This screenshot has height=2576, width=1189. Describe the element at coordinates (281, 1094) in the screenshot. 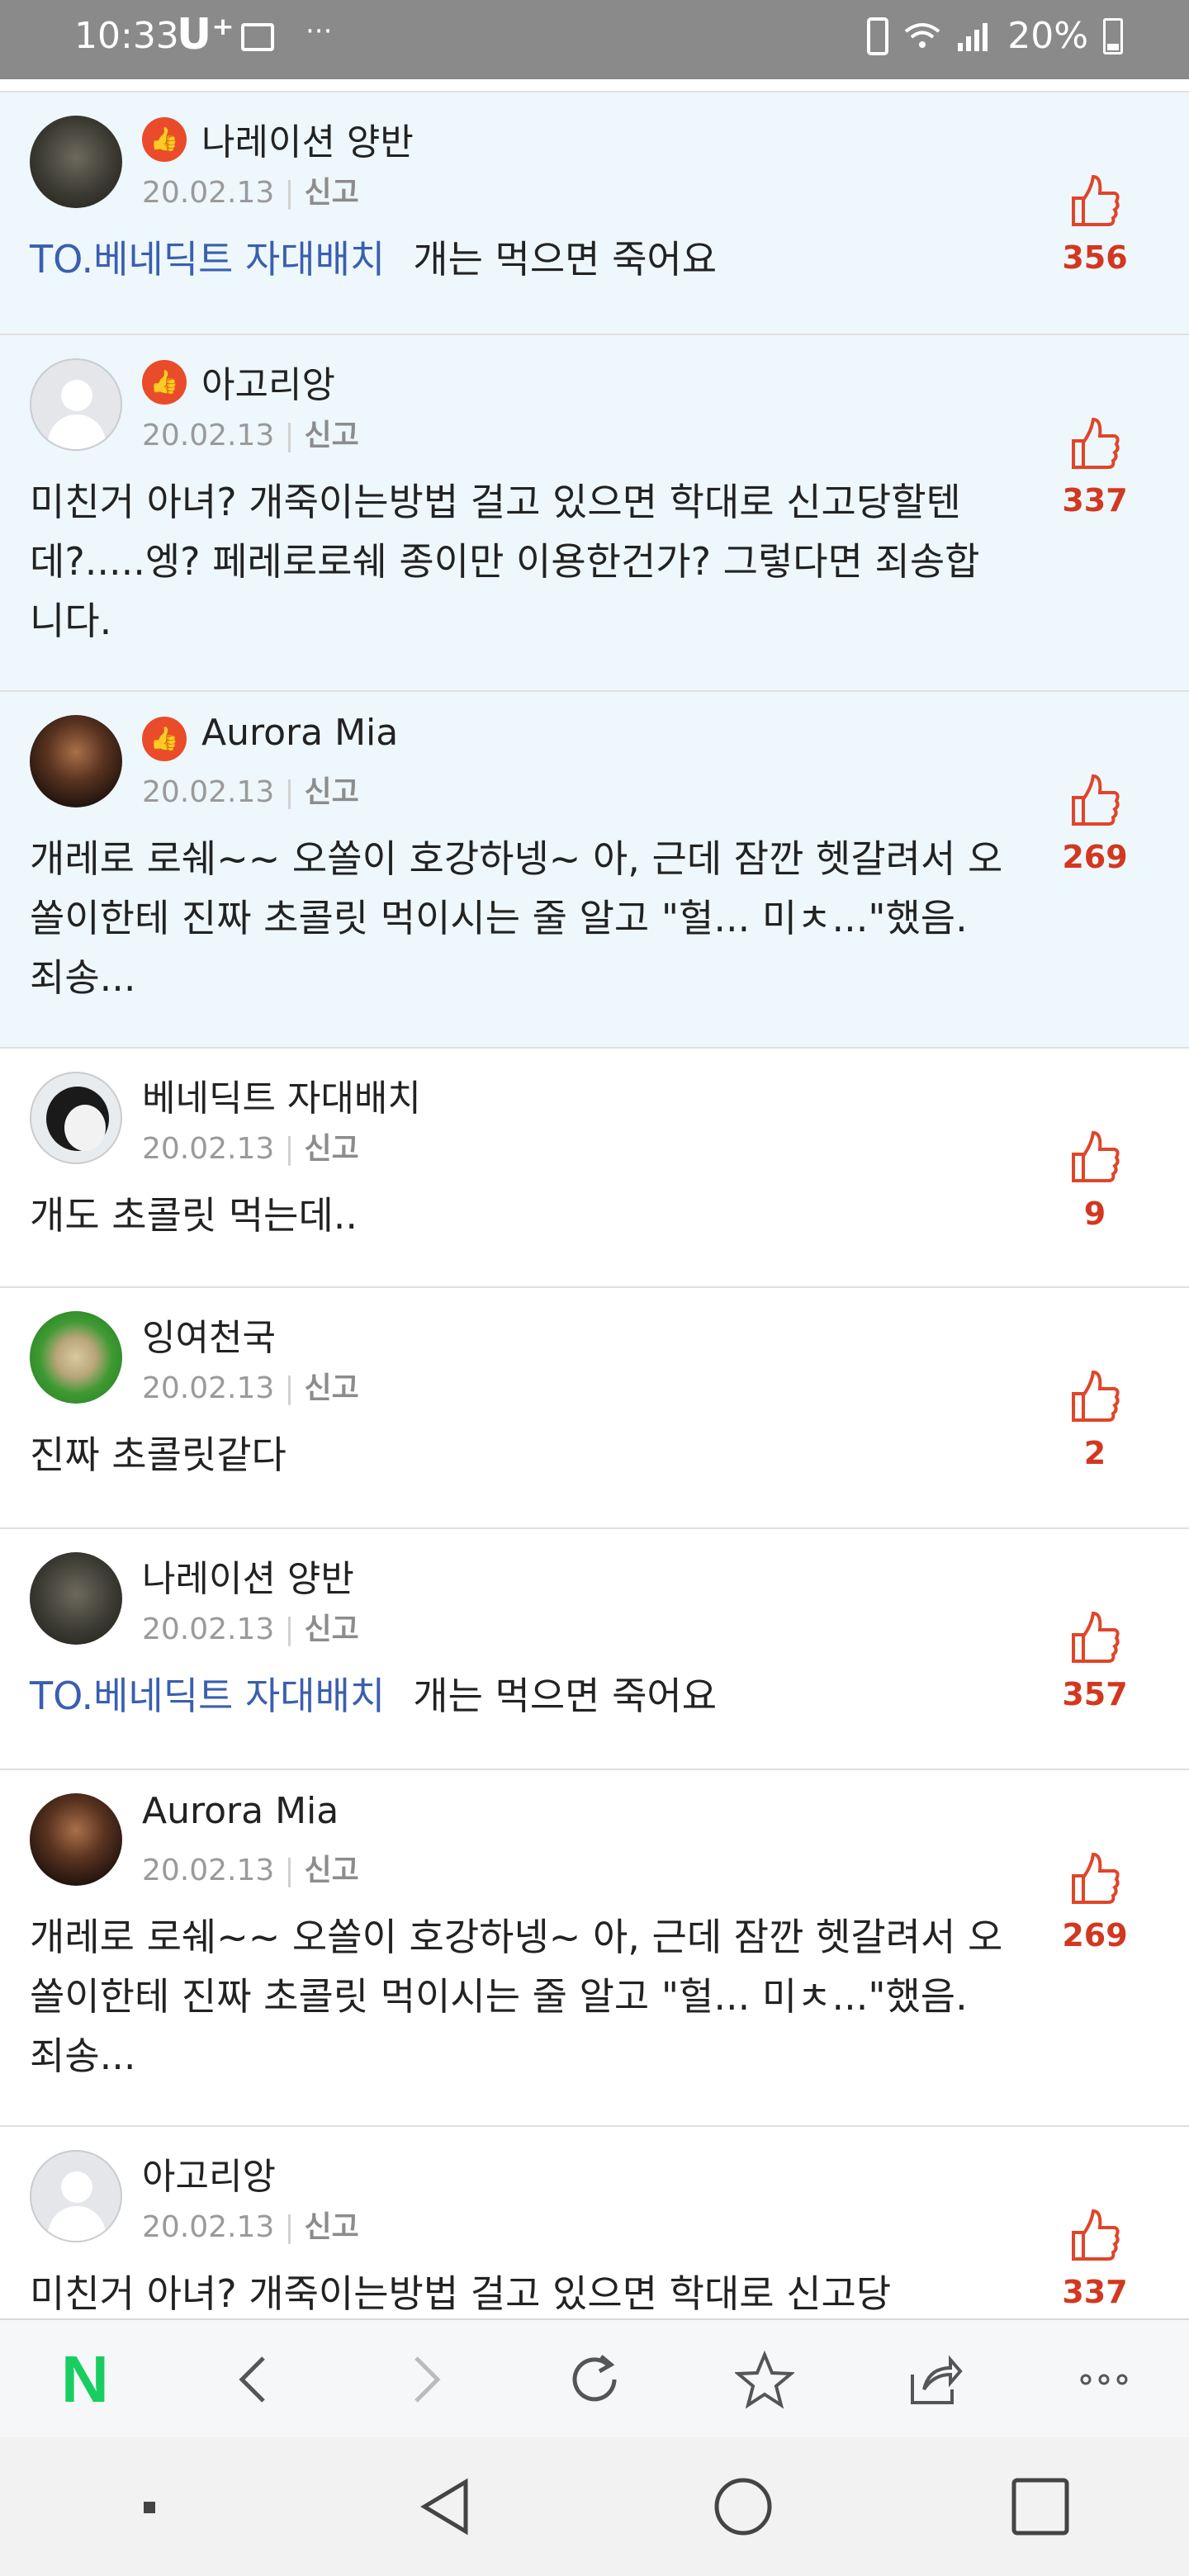

I see `commenter-name: 베네딕트 자대배치` at that location.